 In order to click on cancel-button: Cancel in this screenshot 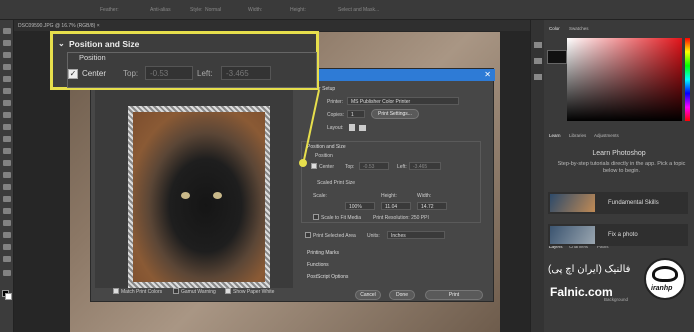, I will do `click(368, 295)`.